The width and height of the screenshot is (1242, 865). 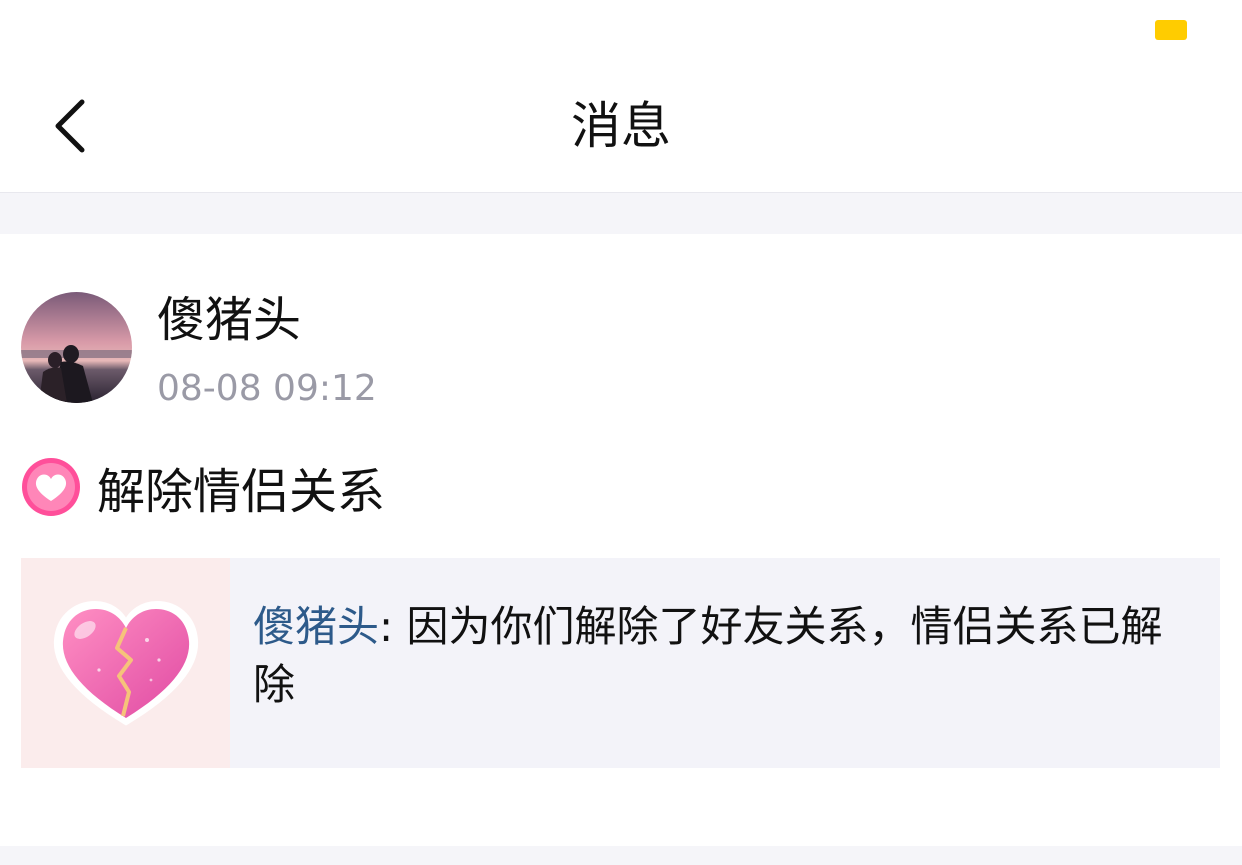 I want to click on notice-row: 解除情侣关系, so click(x=203, y=488).